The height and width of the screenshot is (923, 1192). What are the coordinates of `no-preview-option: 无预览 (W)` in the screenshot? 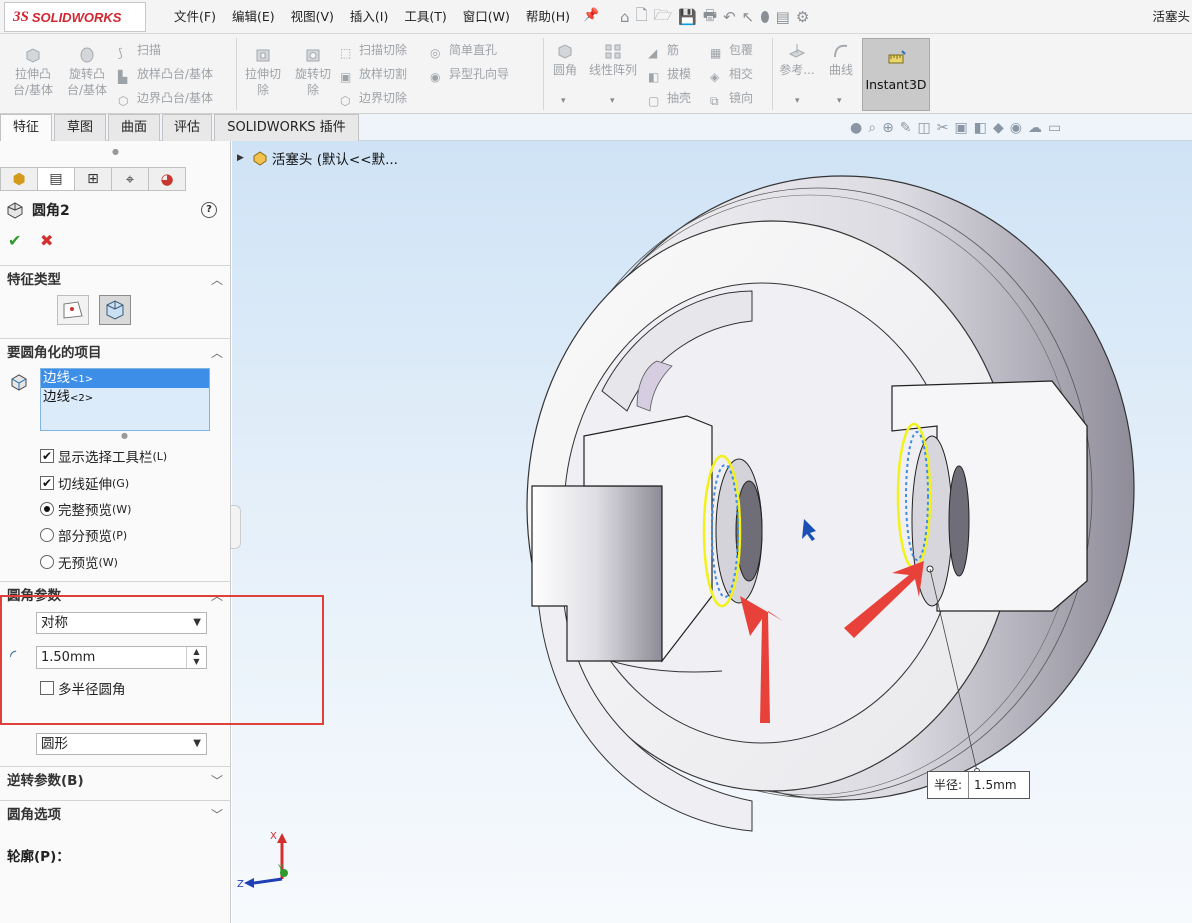 It's located at (79, 562).